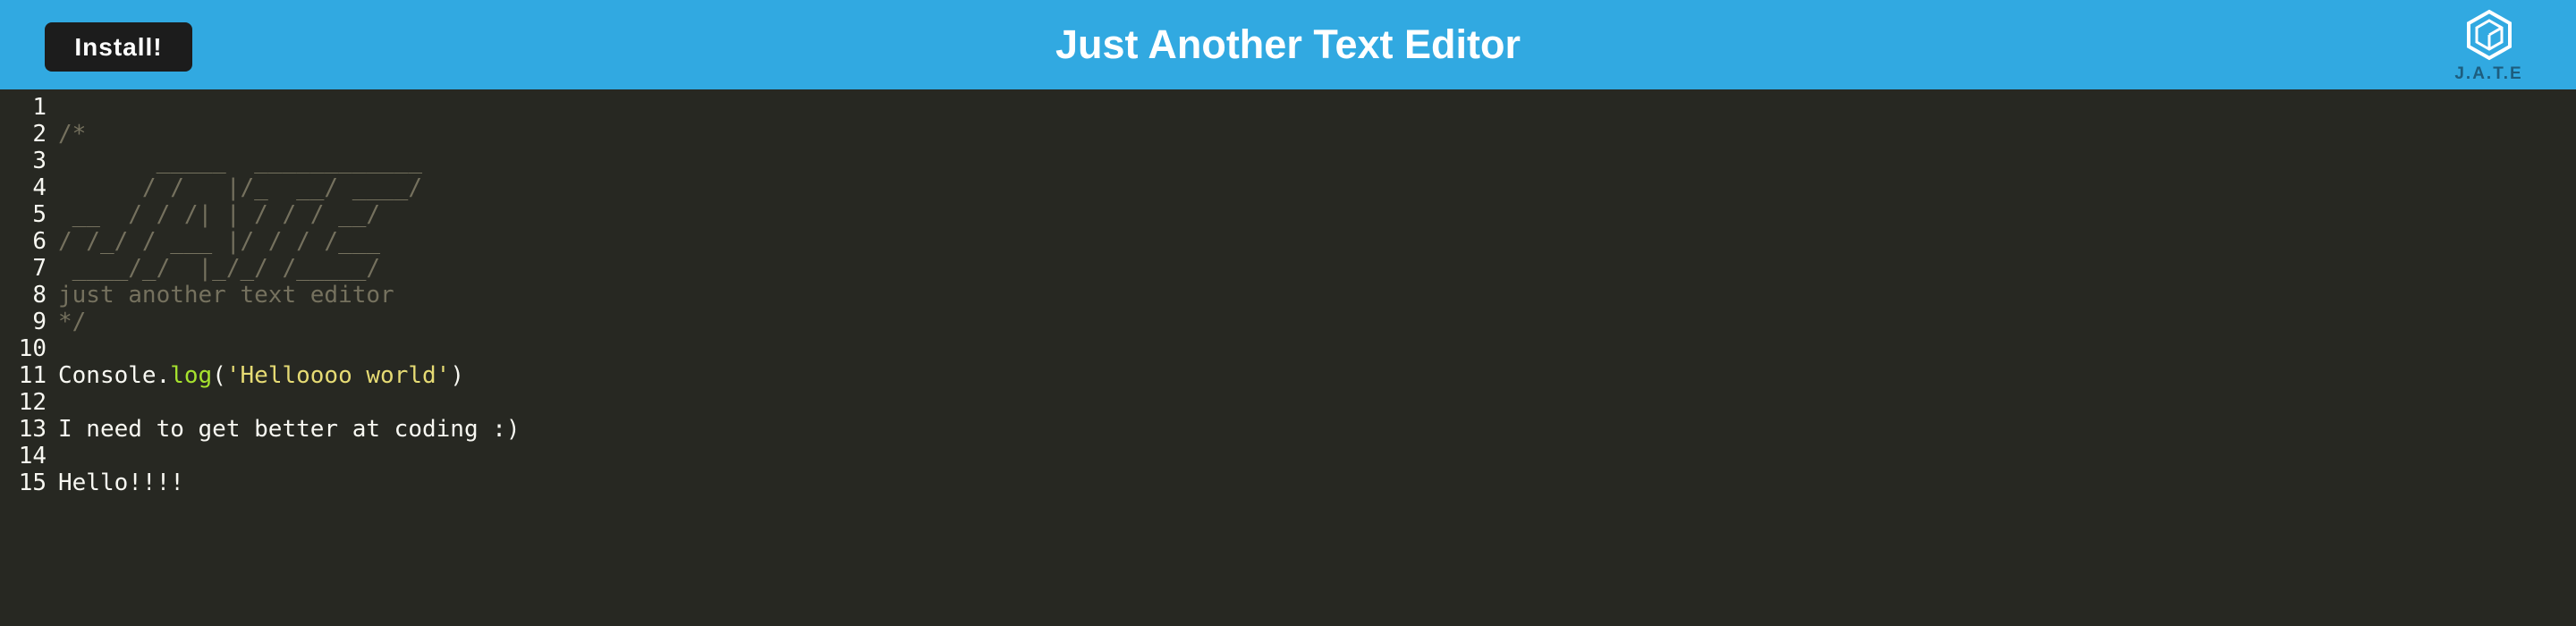  I want to click on line-text: */, so click(72, 322).